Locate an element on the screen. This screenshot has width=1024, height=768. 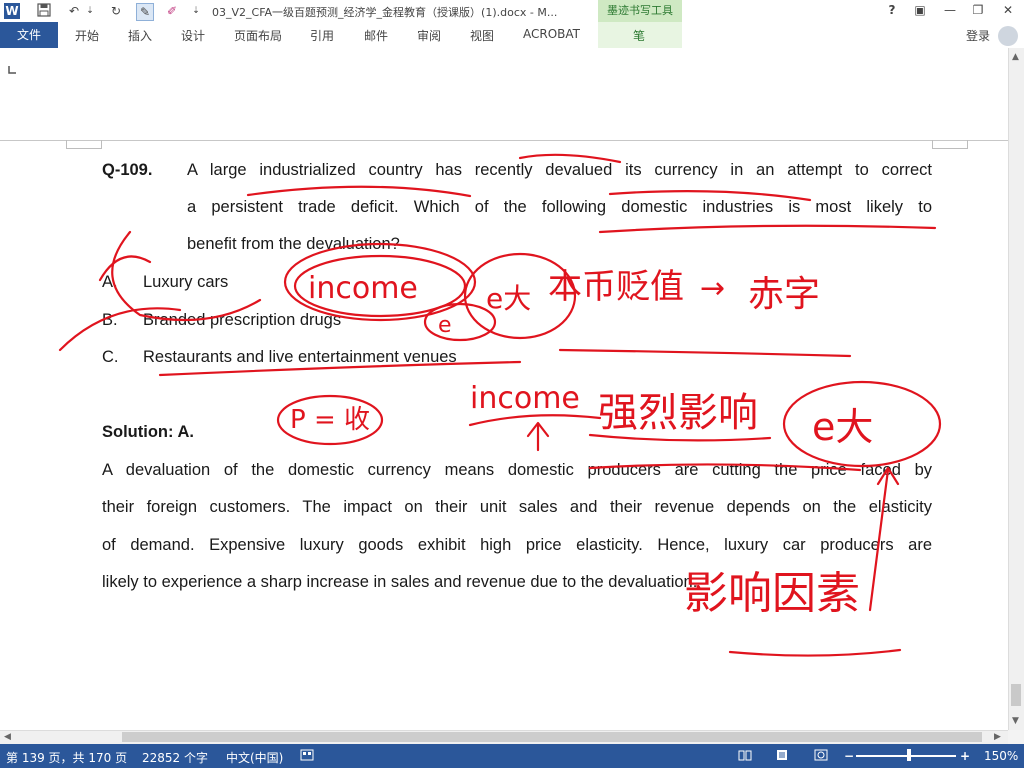
option-text-b: Branded prescription drugs is located at coordinates (242, 320).